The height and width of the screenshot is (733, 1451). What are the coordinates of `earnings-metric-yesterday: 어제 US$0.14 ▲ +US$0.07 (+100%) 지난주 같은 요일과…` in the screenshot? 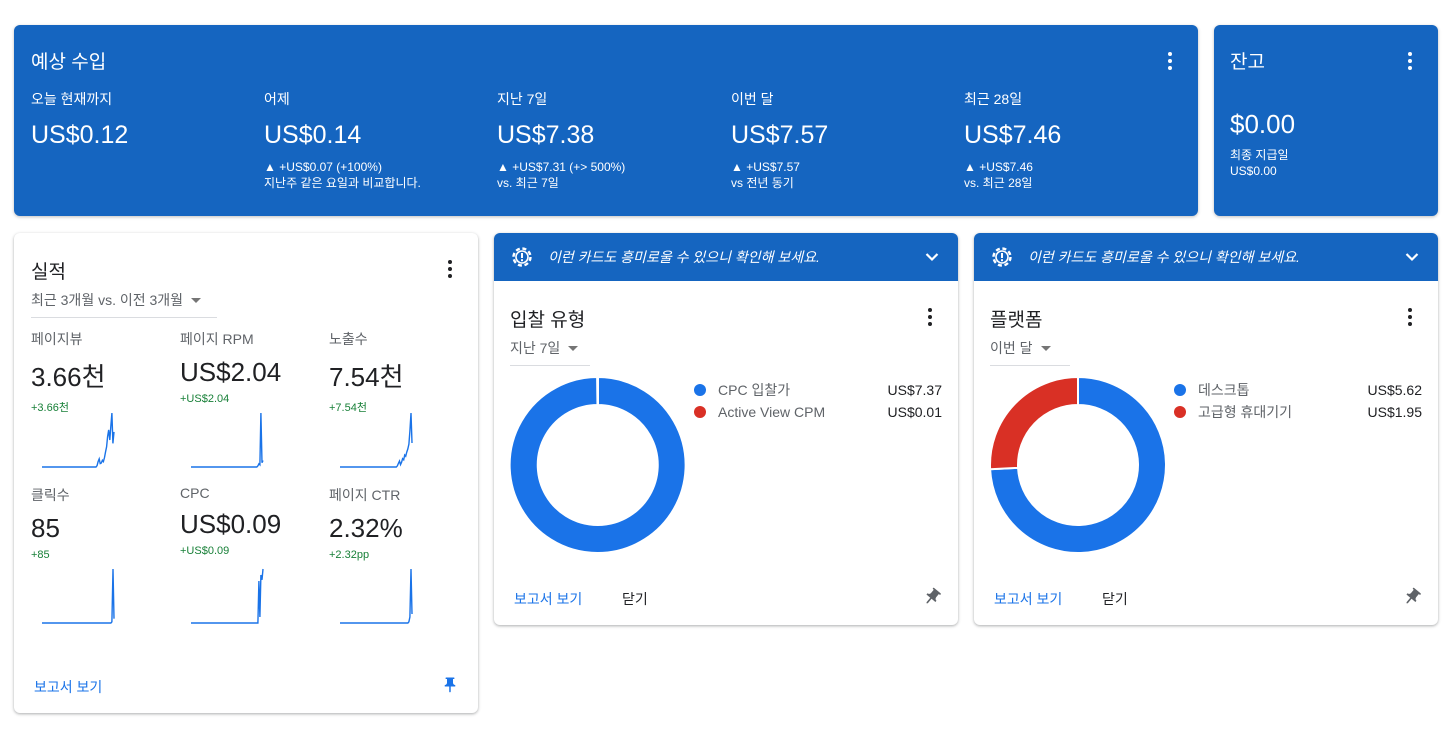 It's located at (374, 140).